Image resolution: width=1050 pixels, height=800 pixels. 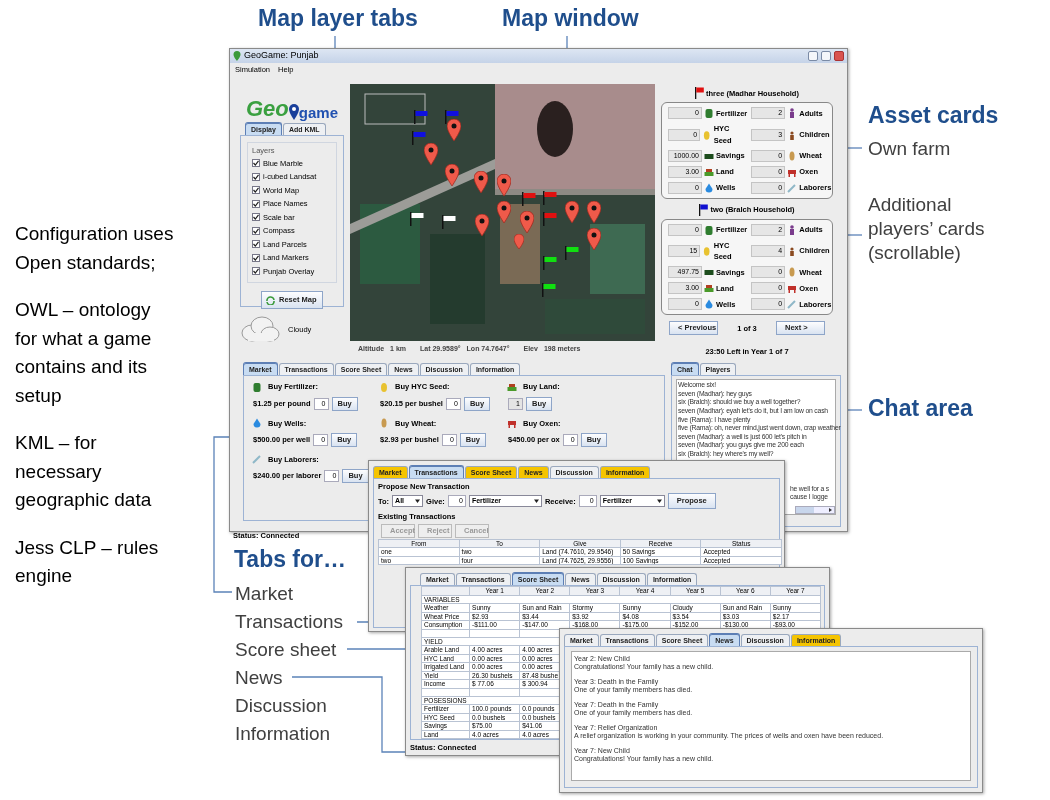 I want to click on logo-text: game, so click(x=318, y=113).